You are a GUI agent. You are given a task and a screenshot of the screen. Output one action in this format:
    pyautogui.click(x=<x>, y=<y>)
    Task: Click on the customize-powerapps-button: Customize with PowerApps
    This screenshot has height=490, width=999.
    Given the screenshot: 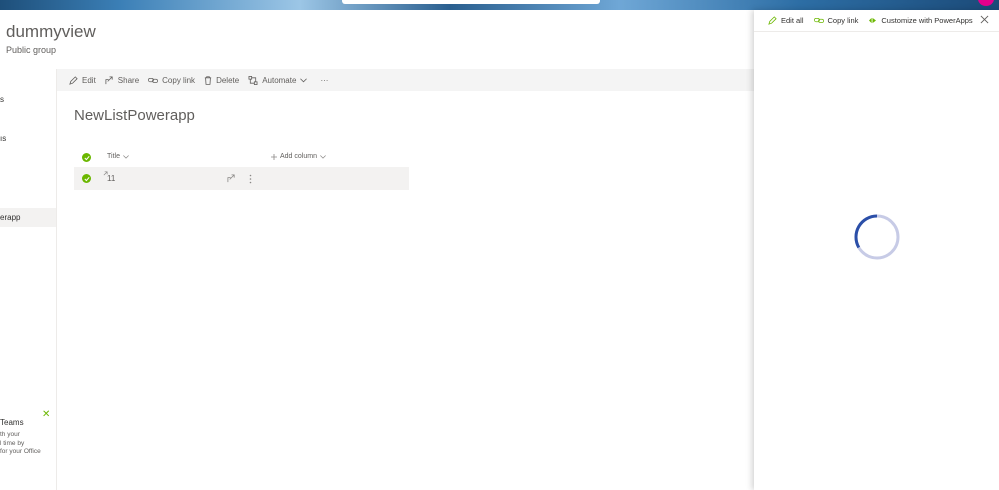 What is the action you would take?
    pyautogui.click(x=920, y=20)
    